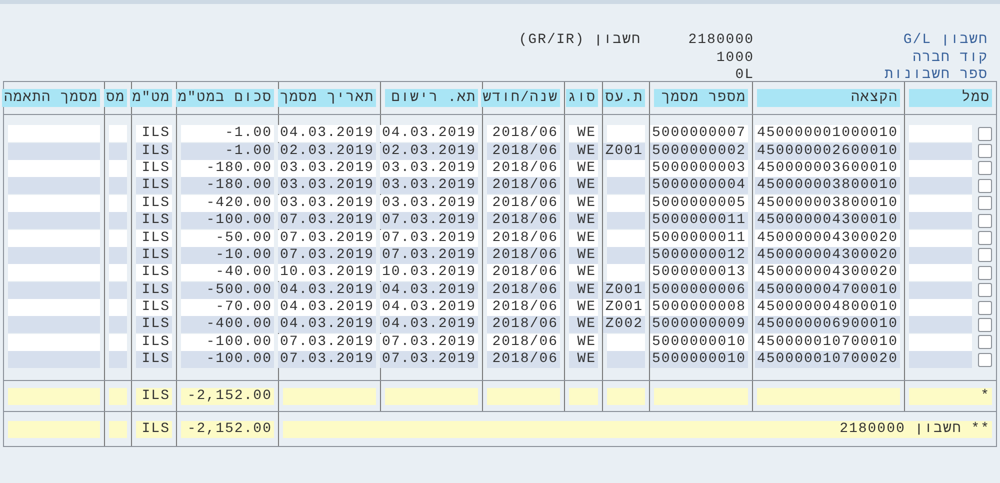 The width and height of the screenshot is (1000, 483). I want to click on table-cell: 5000000009, so click(699, 325).